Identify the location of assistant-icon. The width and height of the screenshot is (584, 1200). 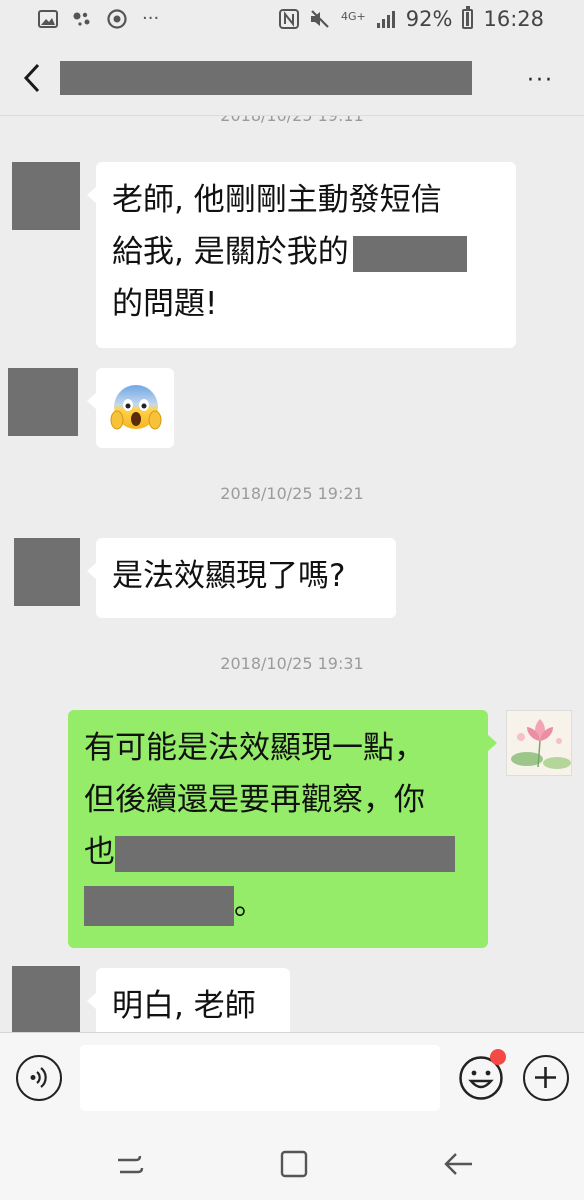
(81, 19).